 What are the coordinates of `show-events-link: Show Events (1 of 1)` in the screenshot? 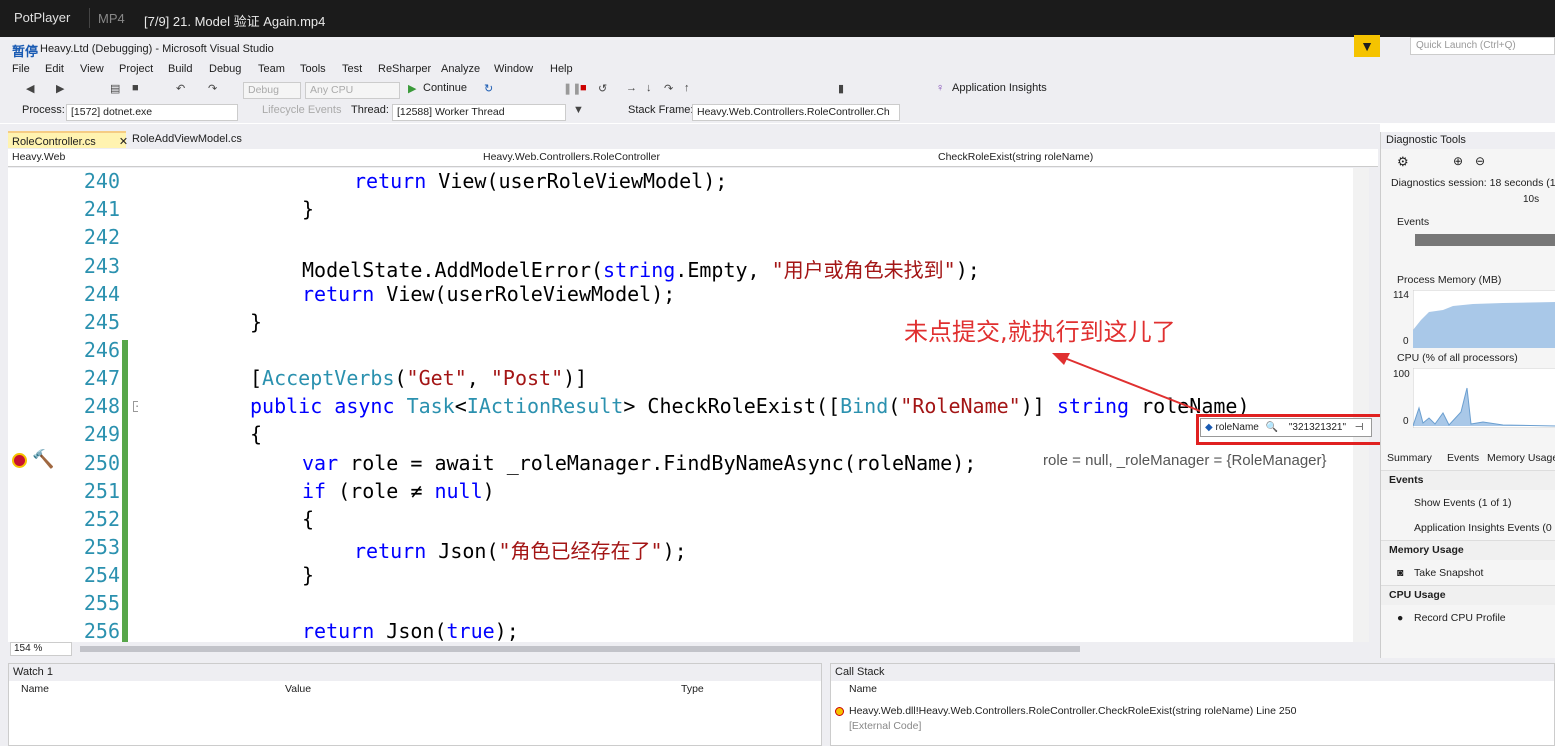 It's located at (1462, 503).